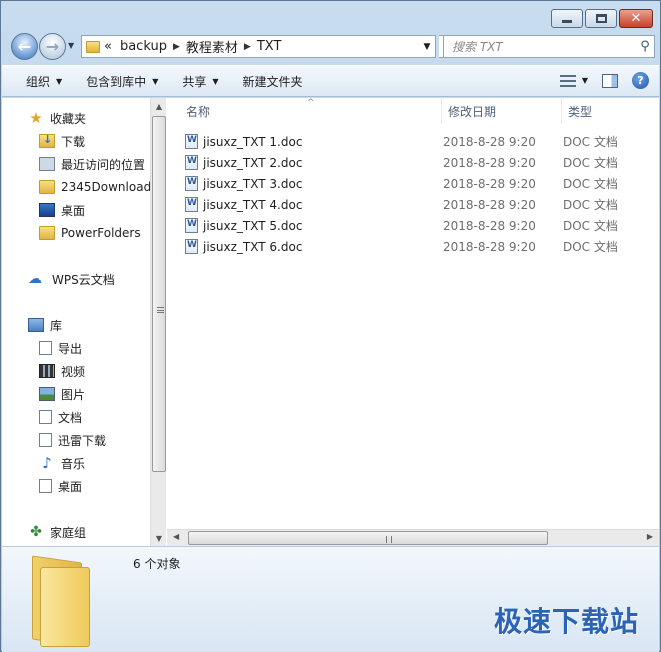  What do you see at coordinates (584, 80) in the screenshot?
I see `chevron-down-icon: ▼` at bounding box center [584, 80].